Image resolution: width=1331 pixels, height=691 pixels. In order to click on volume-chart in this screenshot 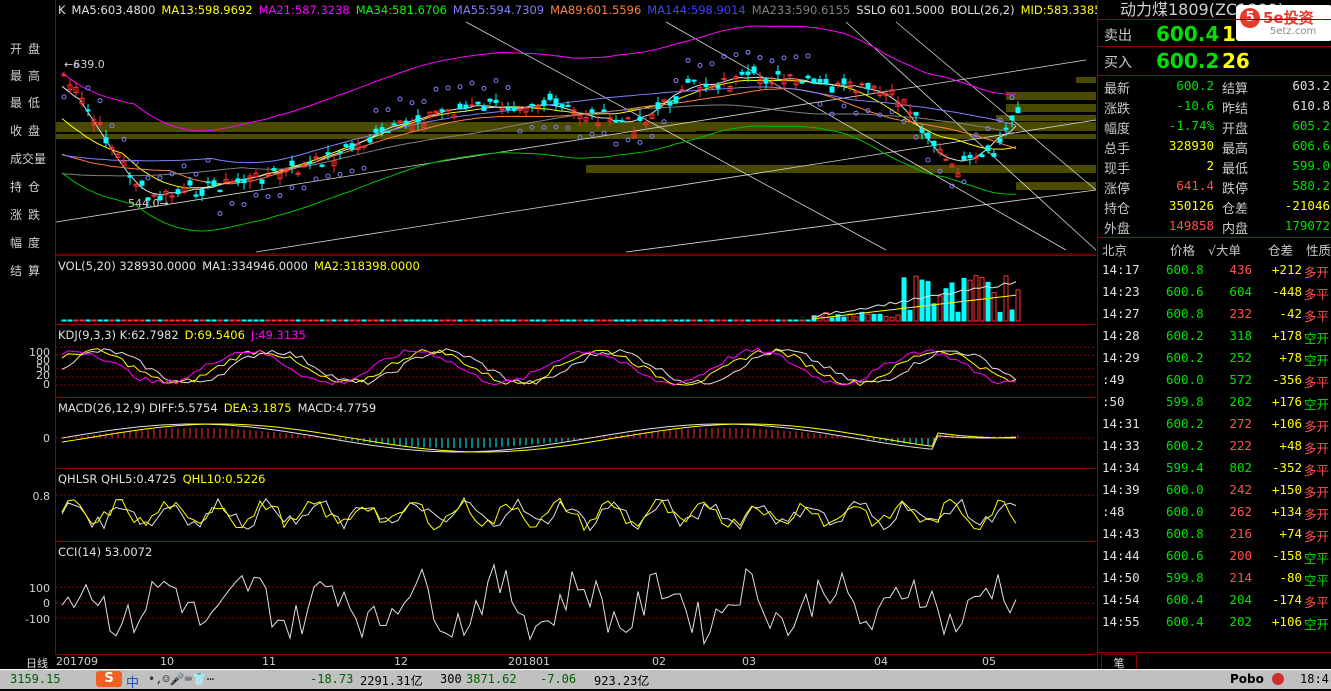, I will do `click(576, 290)`.